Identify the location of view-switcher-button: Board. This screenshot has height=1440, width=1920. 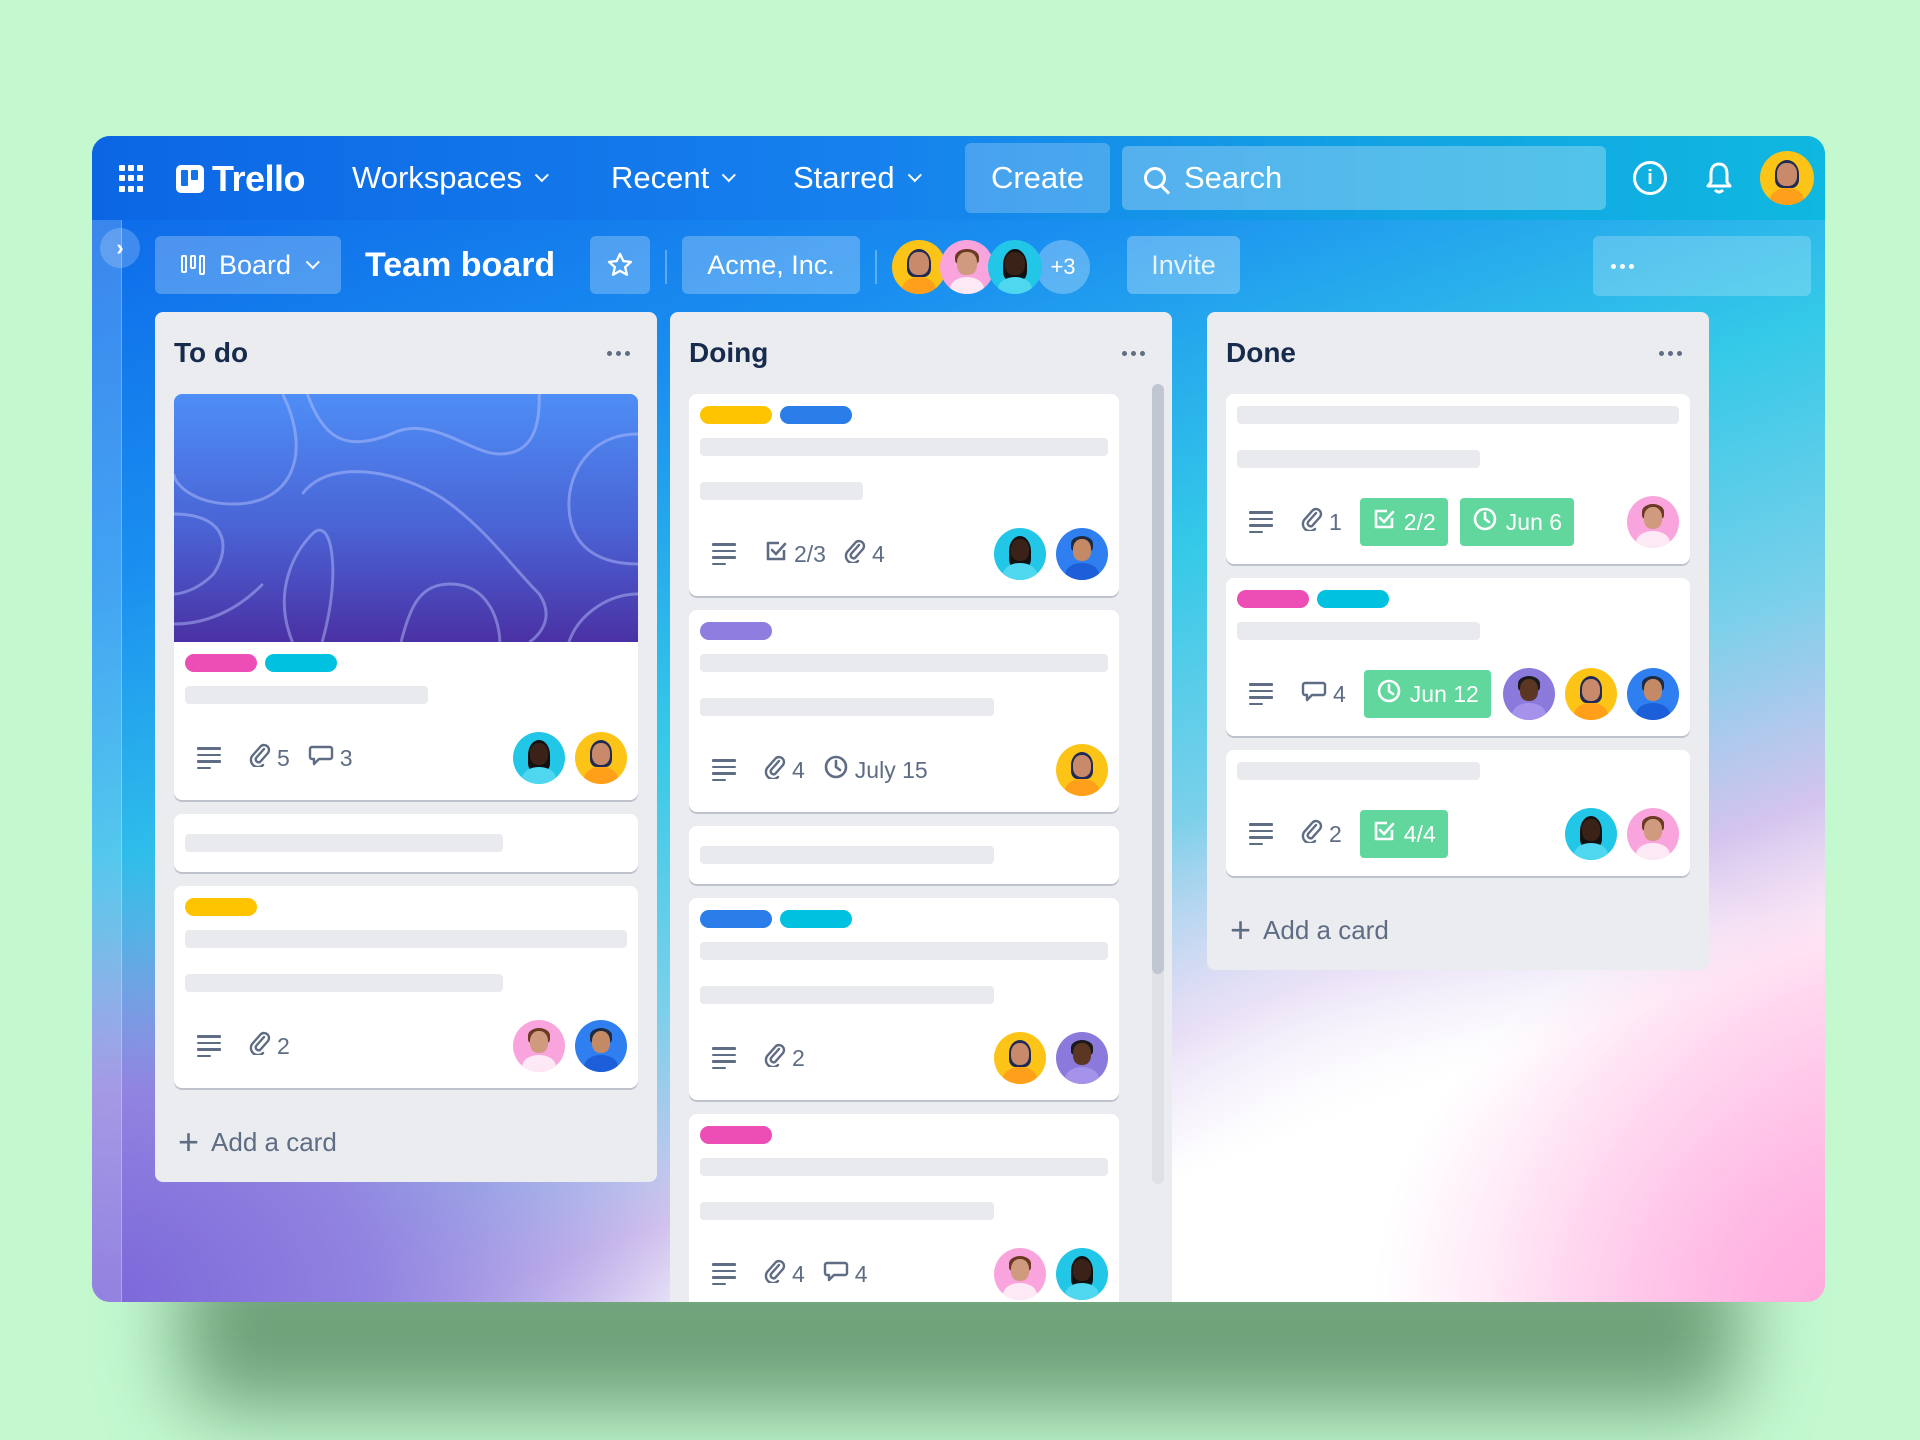
(248, 265).